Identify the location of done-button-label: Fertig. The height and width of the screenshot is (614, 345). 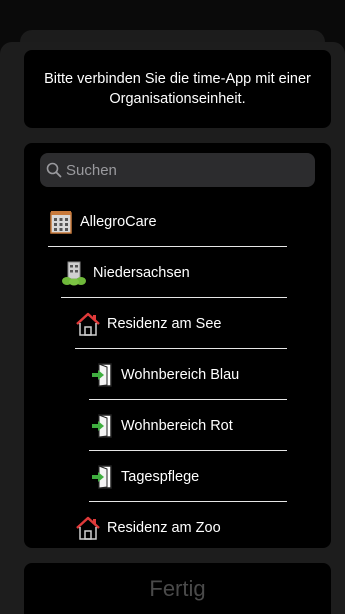
(177, 588).